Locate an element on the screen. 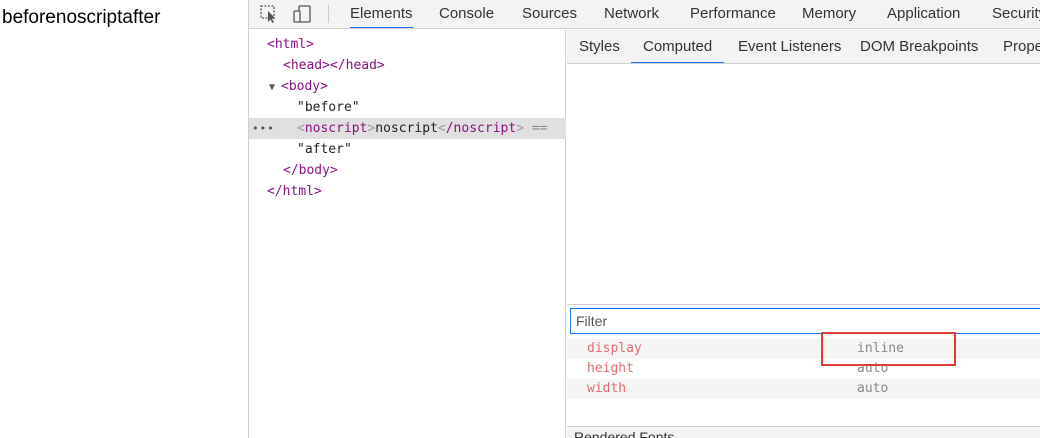  tab-memory: Memory is located at coordinates (829, 14).